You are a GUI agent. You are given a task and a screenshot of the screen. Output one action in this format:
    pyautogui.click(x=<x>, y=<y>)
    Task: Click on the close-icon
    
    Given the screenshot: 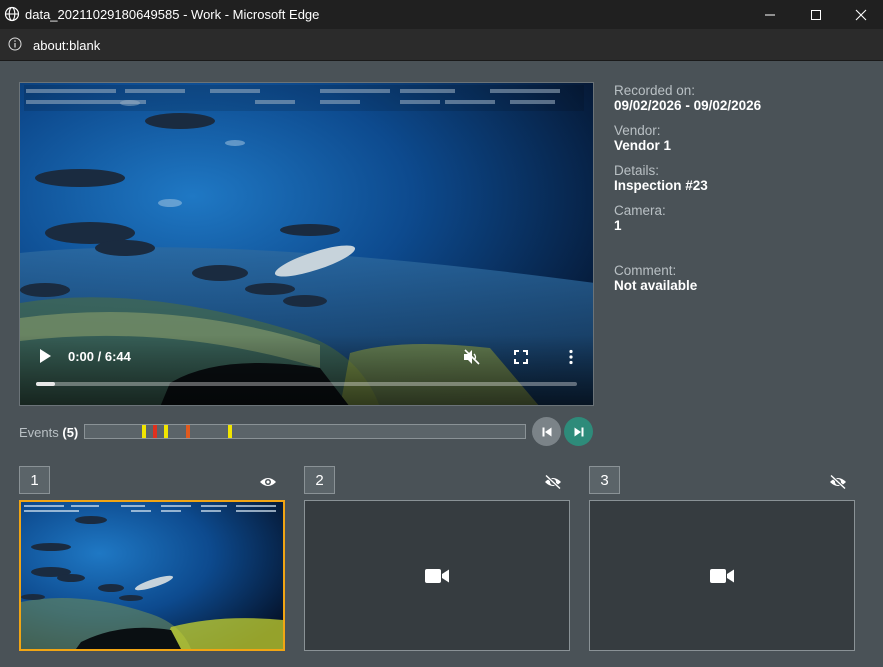 What is the action you would take?
    pyautogui.click(x=861, y=14)
    